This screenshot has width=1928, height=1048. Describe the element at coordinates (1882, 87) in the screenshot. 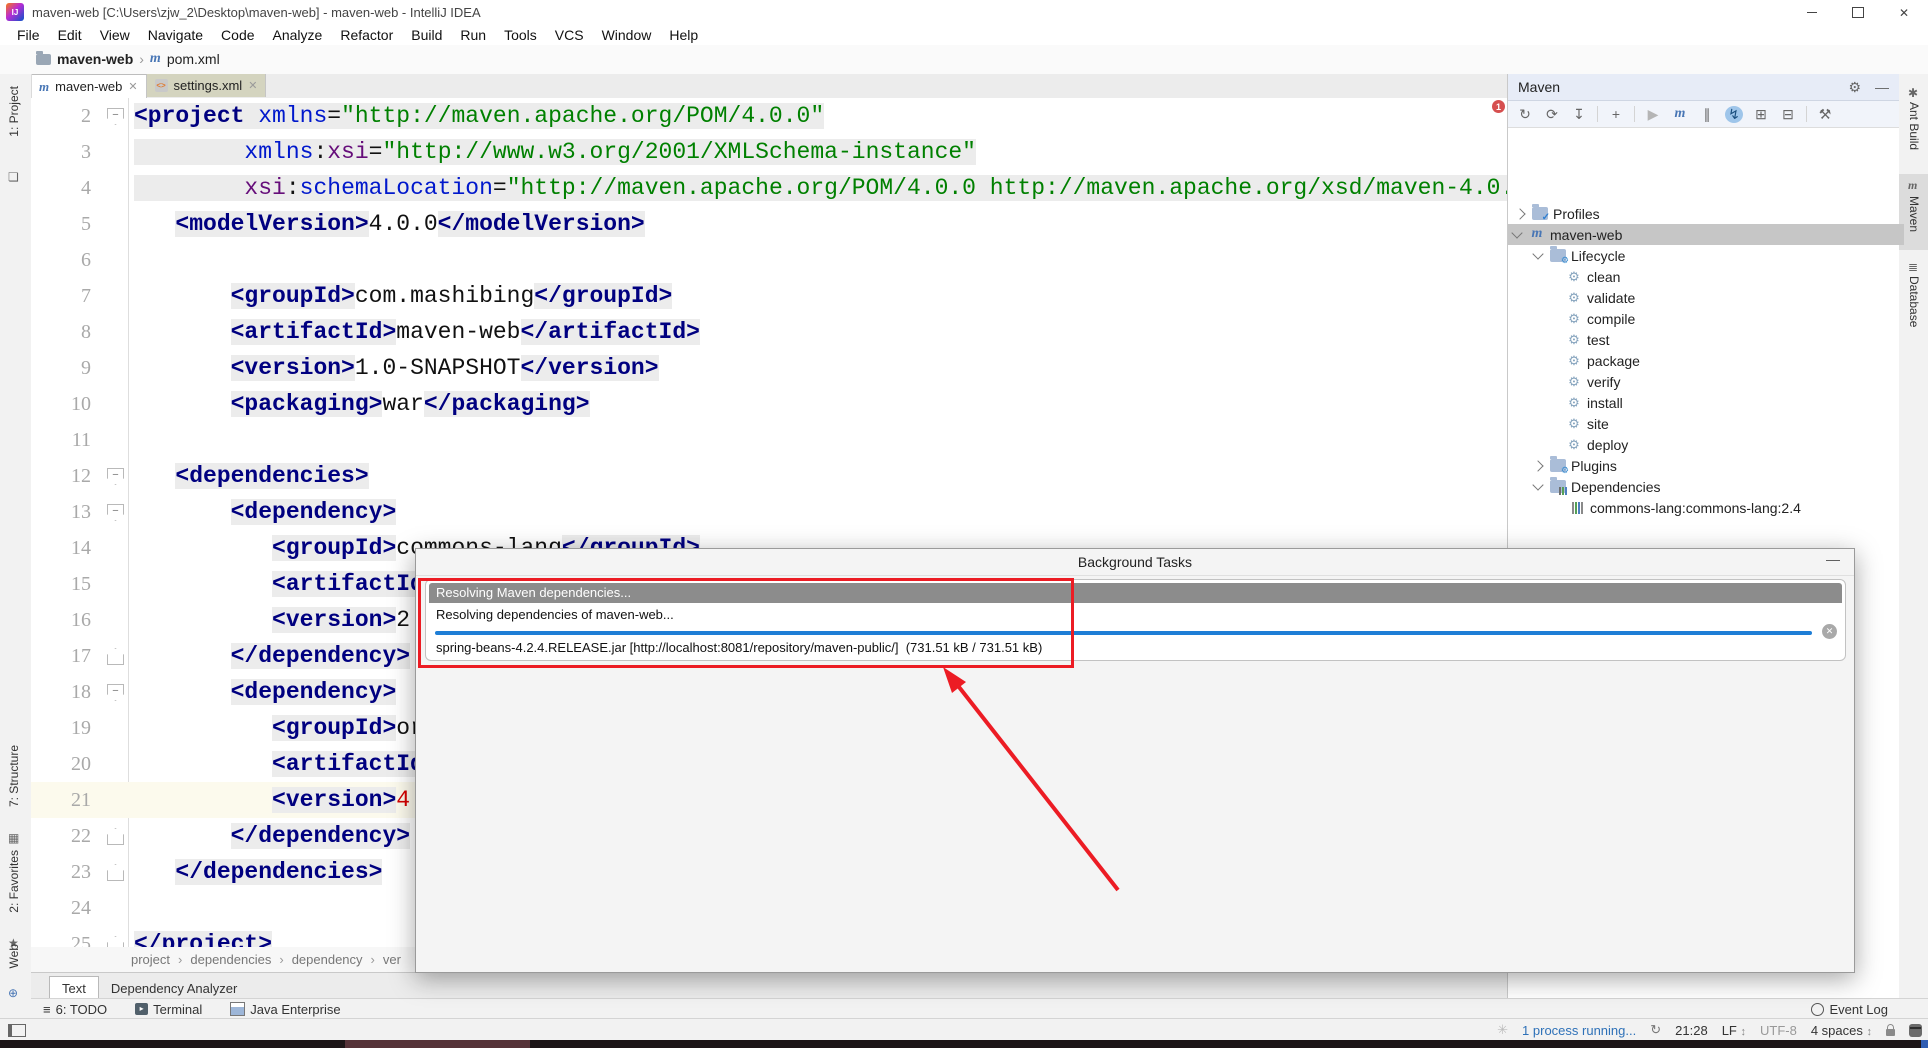

I see `hide-panel-icon: —` at that location.